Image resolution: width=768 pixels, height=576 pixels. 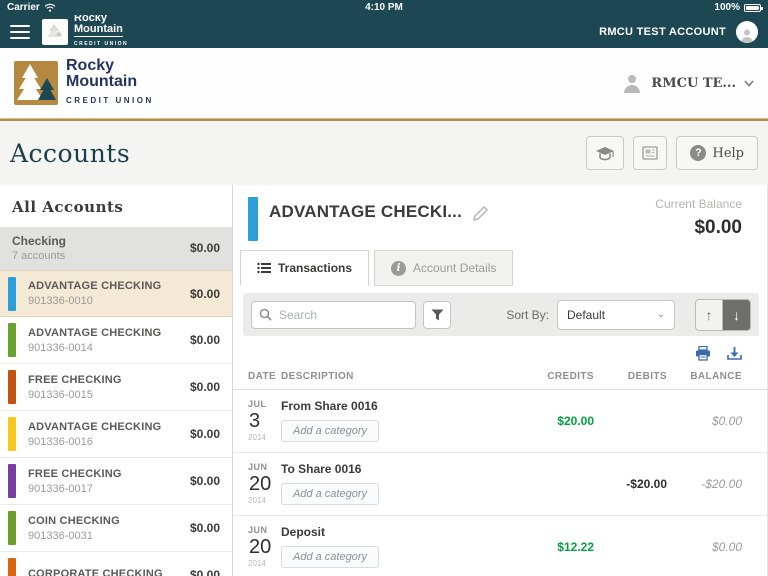 I want to click on group-count: 7 accounts, so click(x=39, y=256).